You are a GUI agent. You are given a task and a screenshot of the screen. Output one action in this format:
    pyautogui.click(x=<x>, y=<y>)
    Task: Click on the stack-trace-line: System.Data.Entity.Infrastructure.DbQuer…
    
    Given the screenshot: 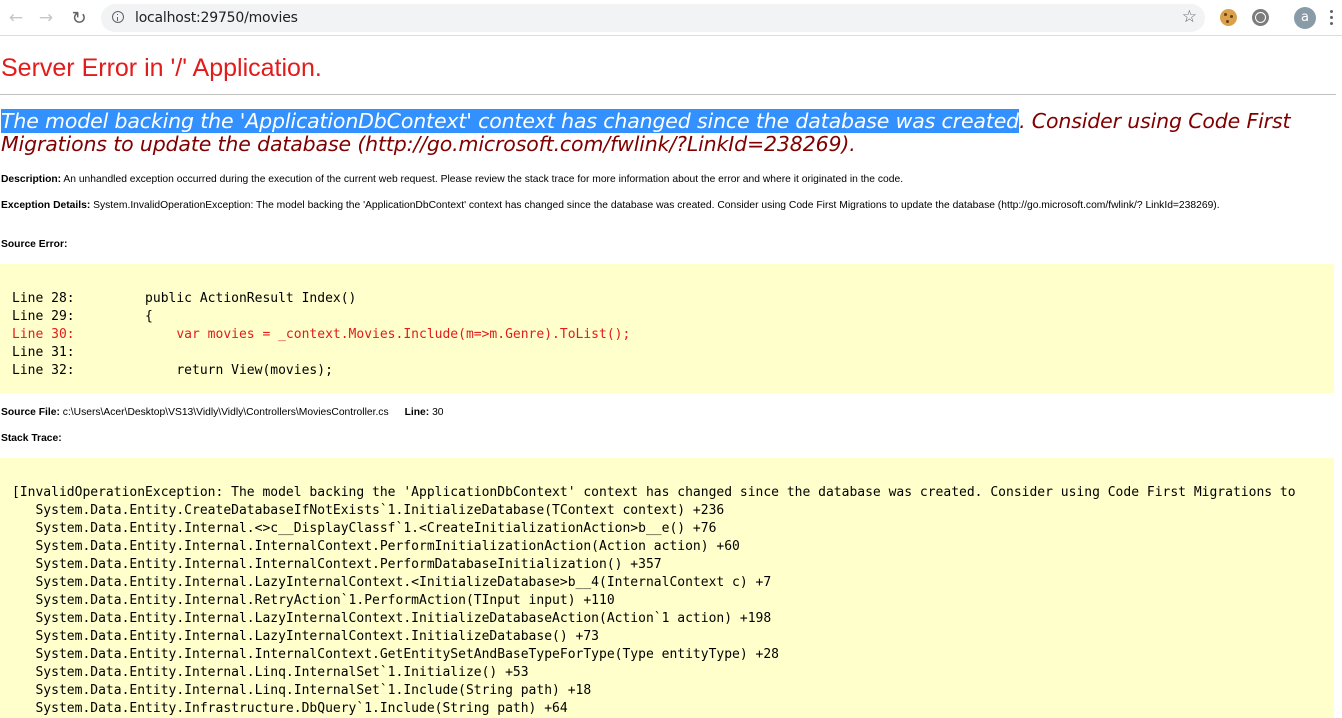 What is the action you would take?
    pyautogui.click(x=290, y=708)
    